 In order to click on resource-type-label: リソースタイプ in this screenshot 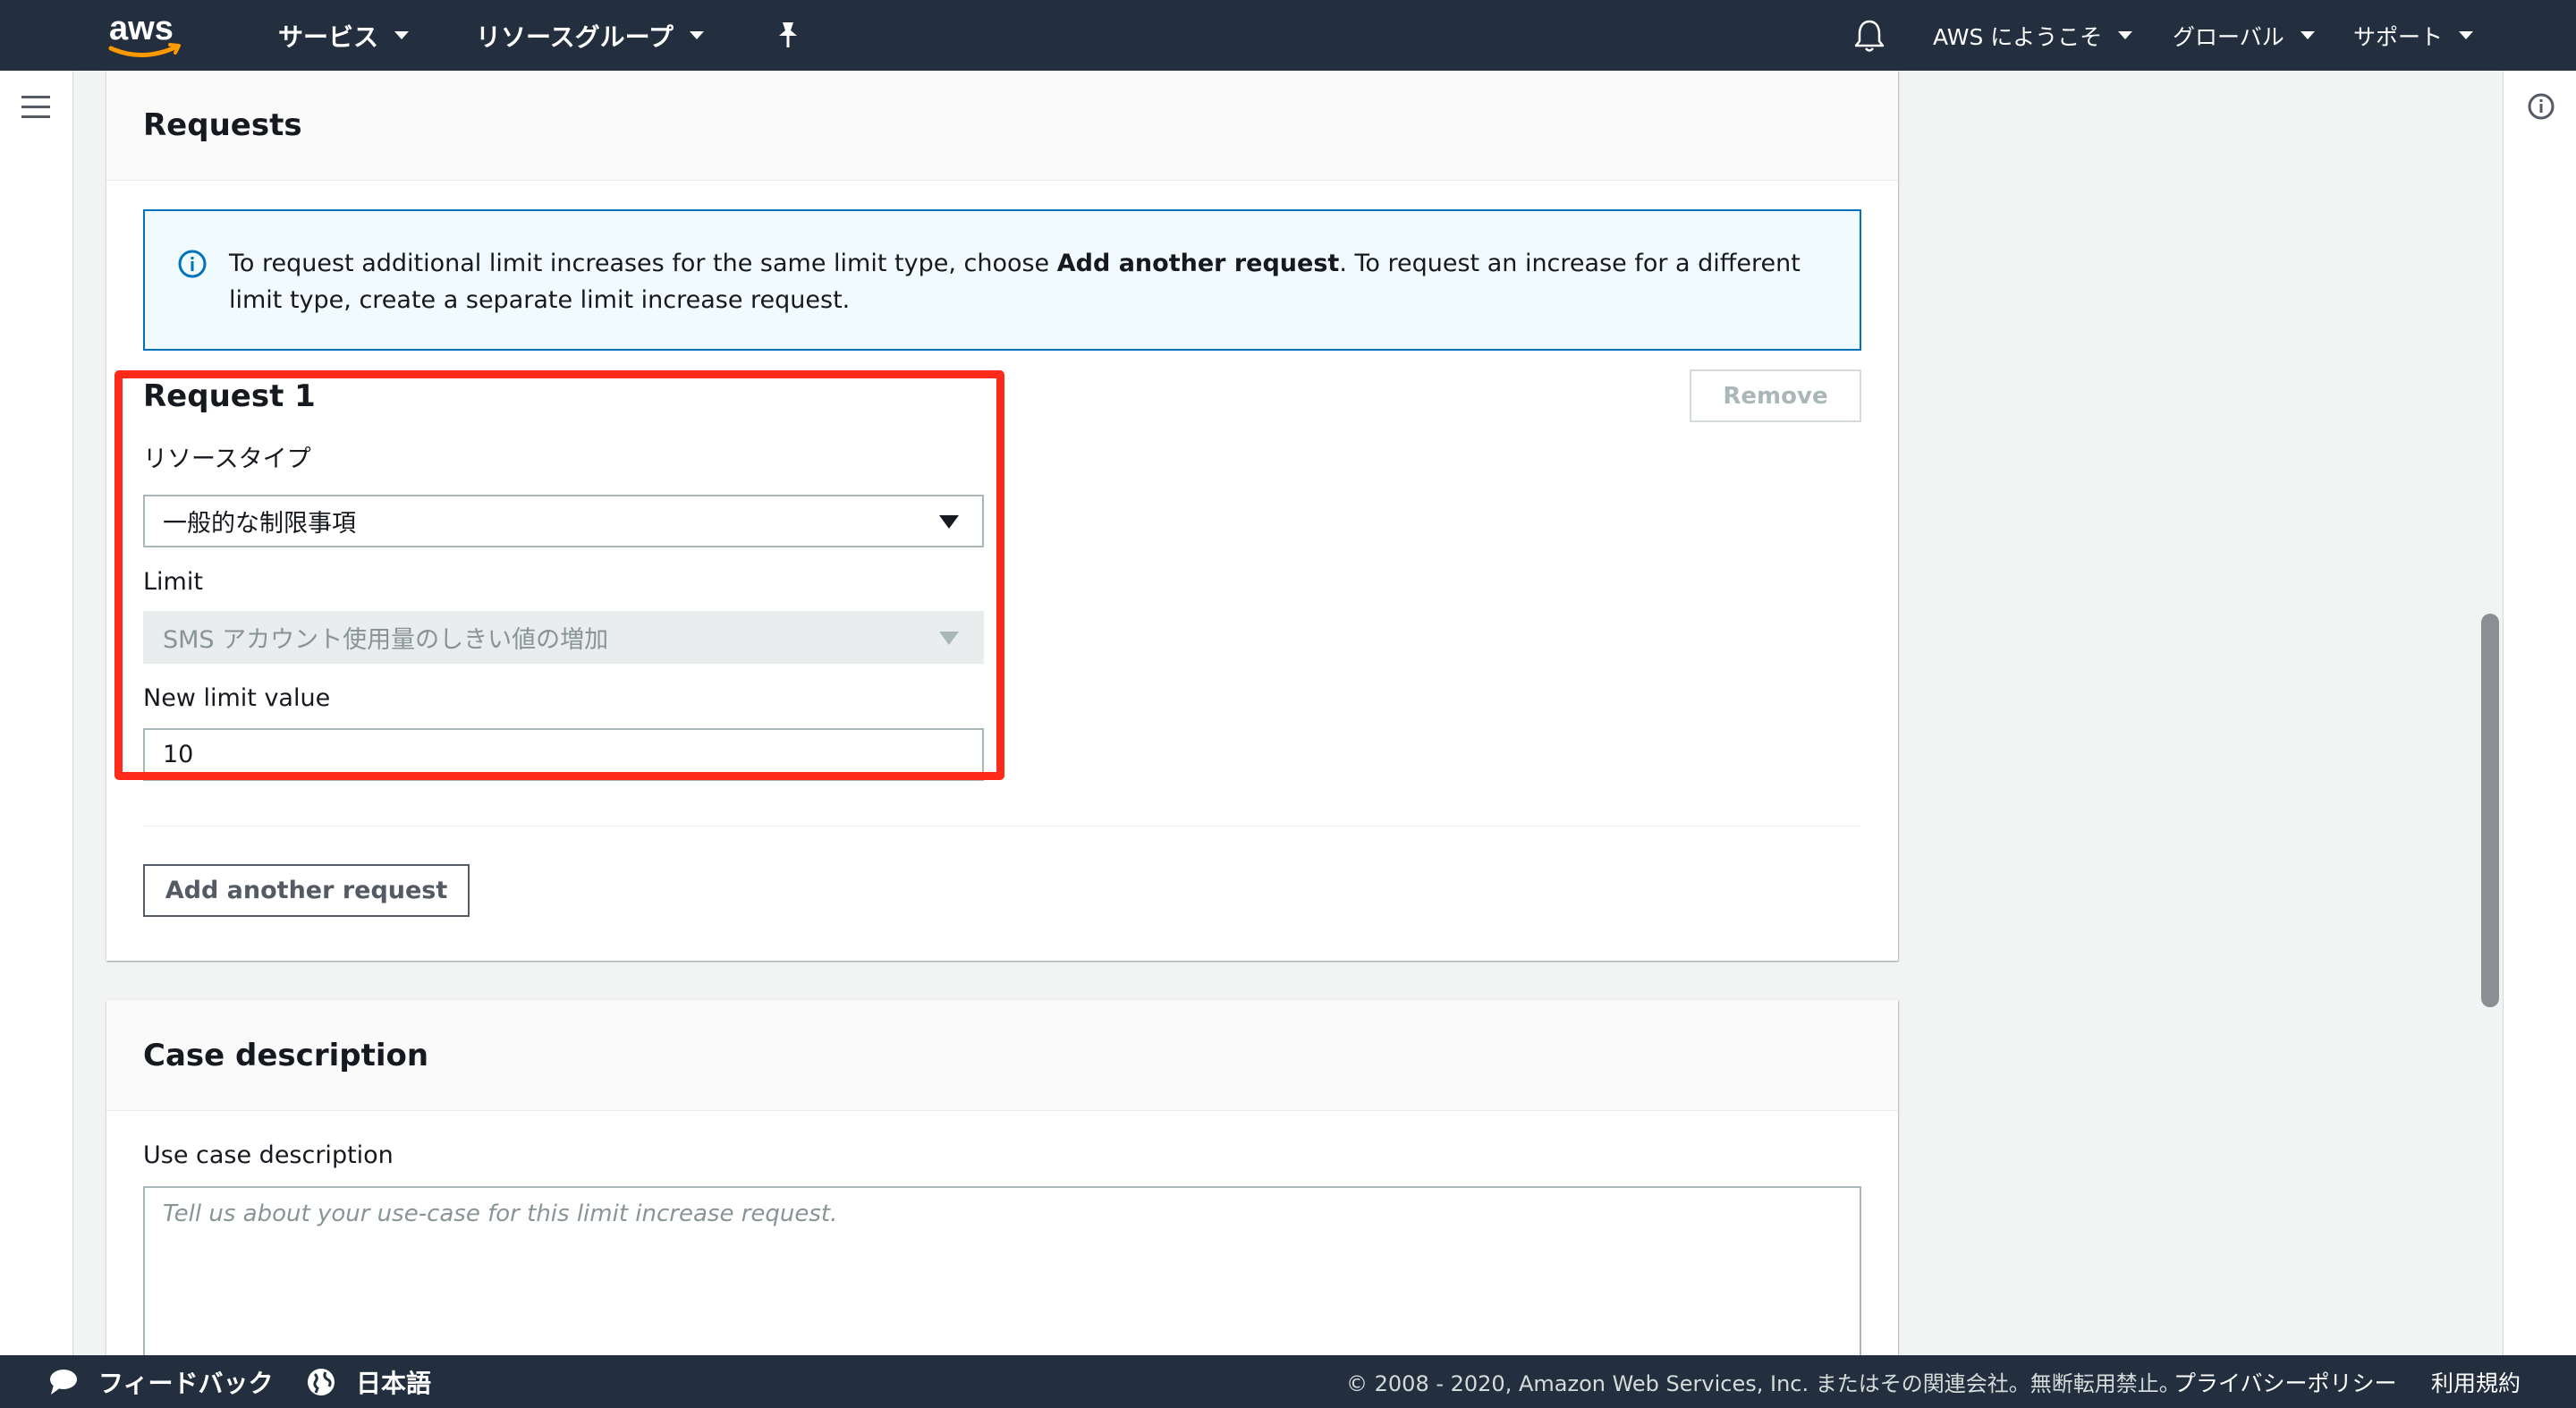, I will do `click(227, 459)`.